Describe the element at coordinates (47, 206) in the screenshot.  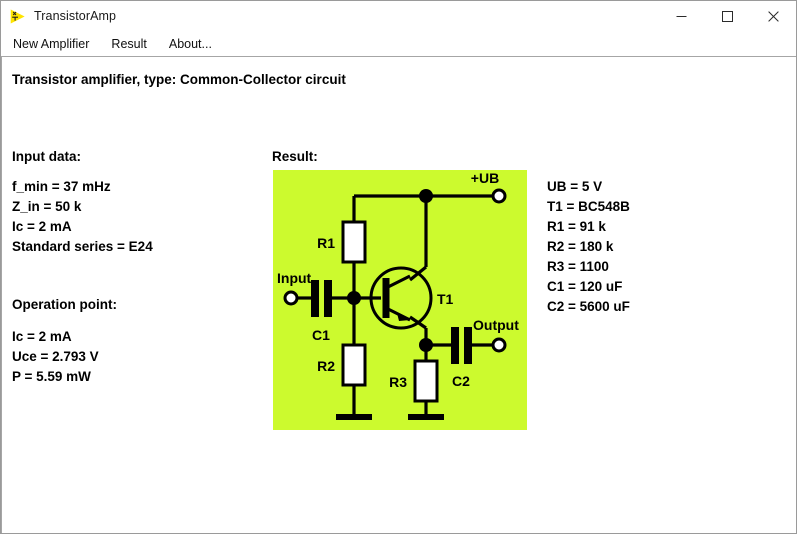
I see `input-data-line: Z_in = 50 k` at that location.